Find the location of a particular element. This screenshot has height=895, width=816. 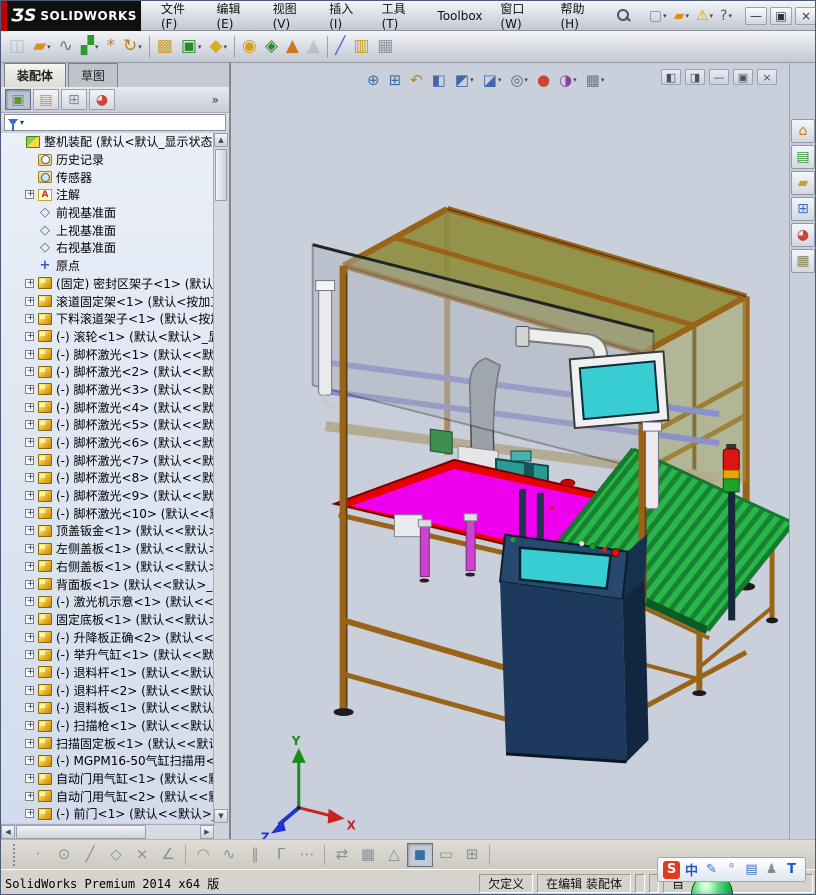

horizontal-scroll-thumb is located at coordinates (81, 832).